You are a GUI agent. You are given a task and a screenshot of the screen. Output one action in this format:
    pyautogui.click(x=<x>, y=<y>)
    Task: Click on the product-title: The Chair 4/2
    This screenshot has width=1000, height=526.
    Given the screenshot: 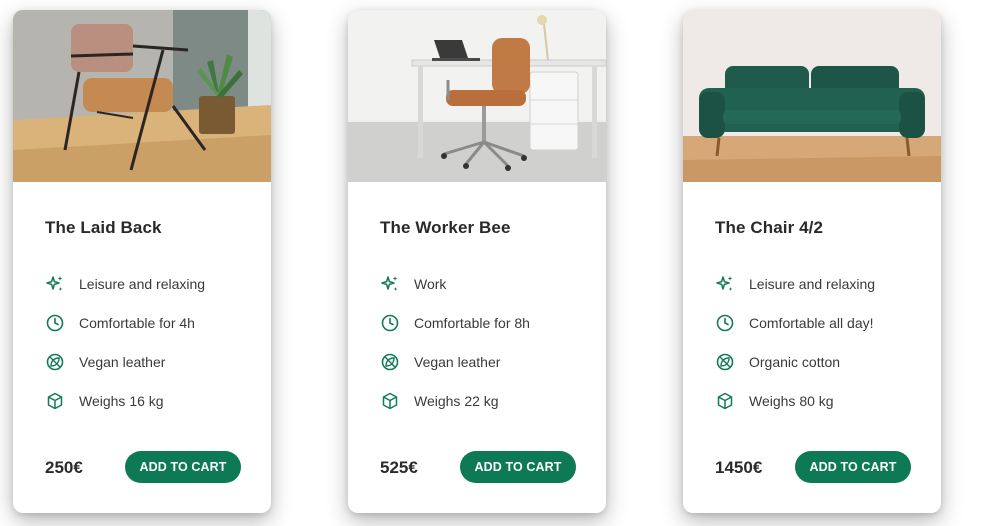 What is the action you would take?
    pyautogui.click(x=769, y=227)
    